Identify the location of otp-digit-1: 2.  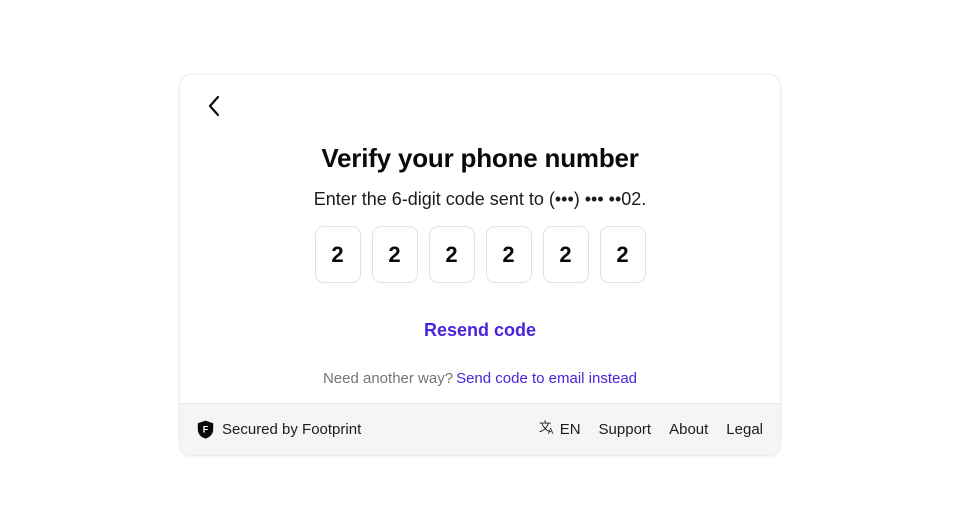
(337, 254).